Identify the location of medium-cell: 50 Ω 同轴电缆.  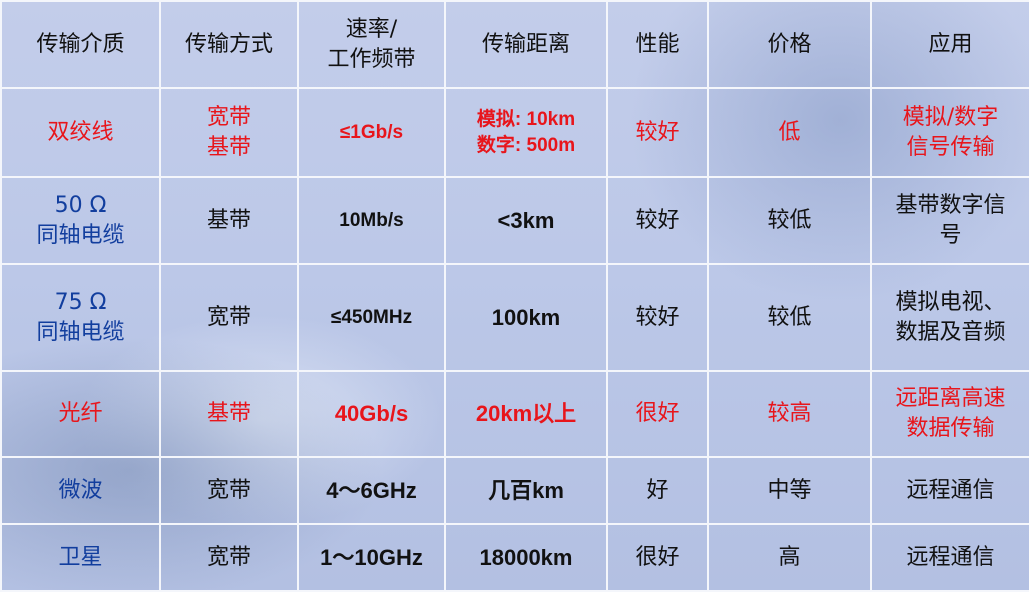
(80, 220).